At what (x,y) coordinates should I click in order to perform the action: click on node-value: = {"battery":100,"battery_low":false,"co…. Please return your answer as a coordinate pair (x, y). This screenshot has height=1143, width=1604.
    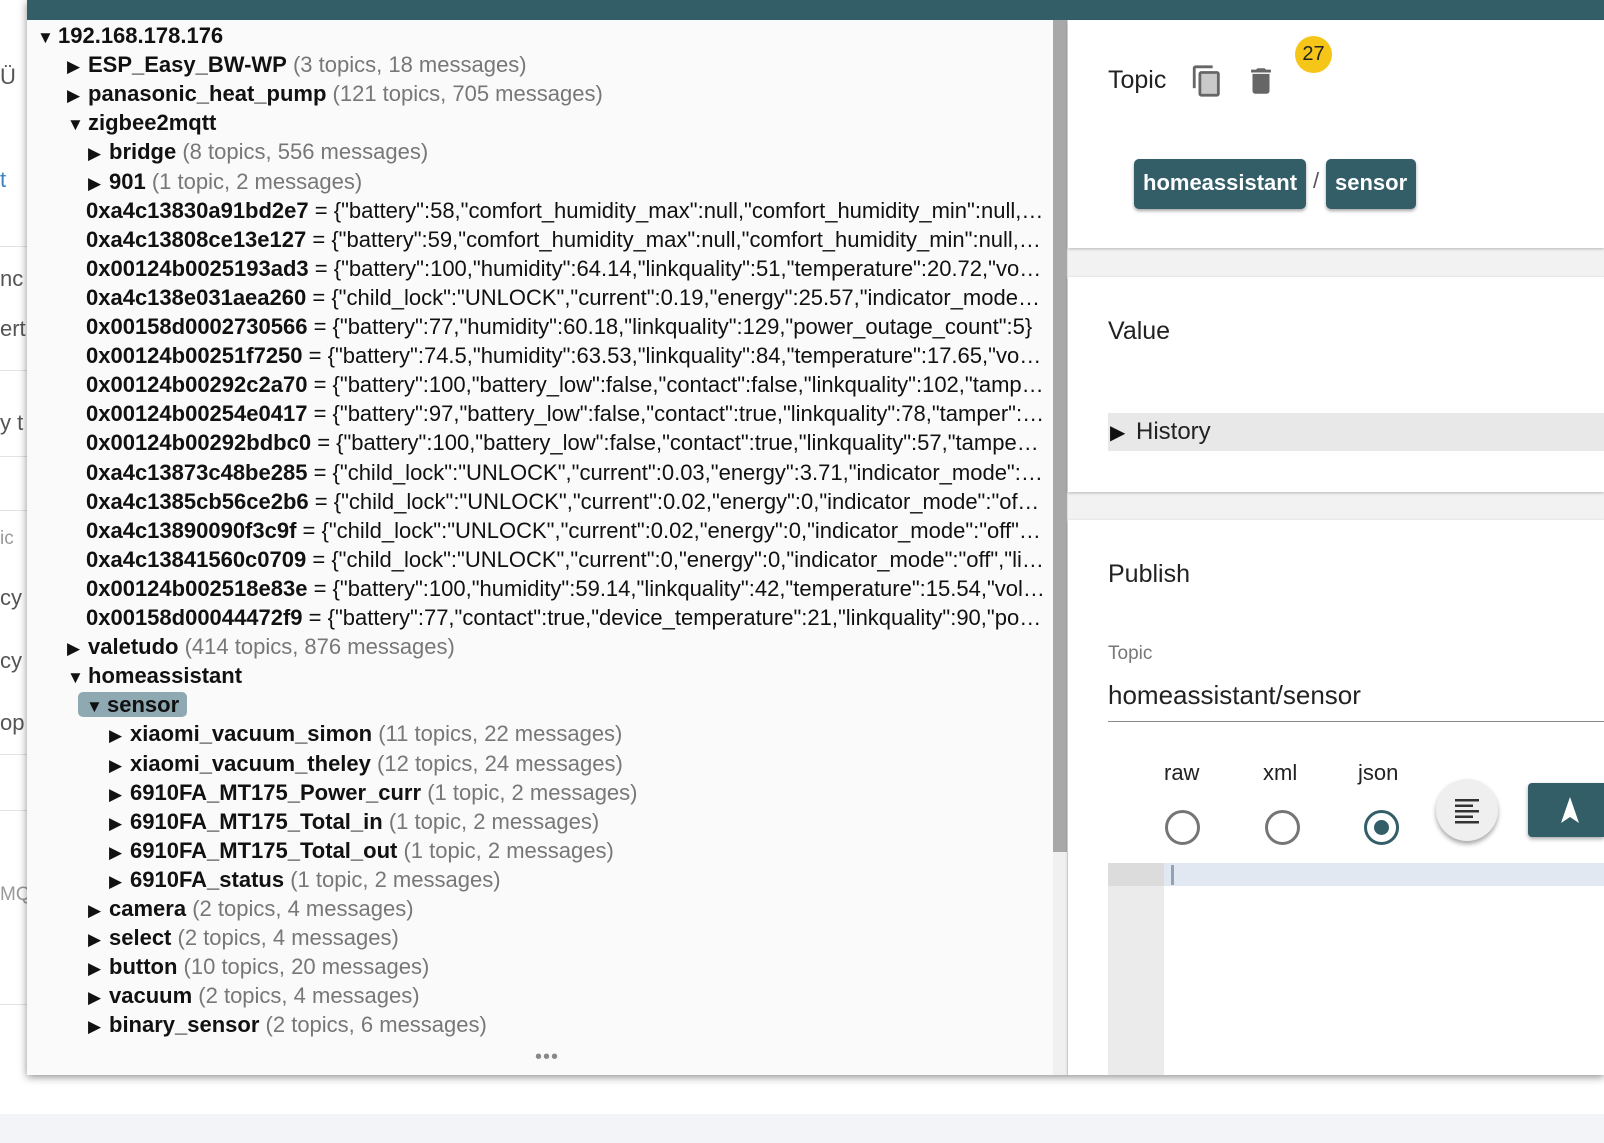
    Looking at the image, I should click on (679, 385).